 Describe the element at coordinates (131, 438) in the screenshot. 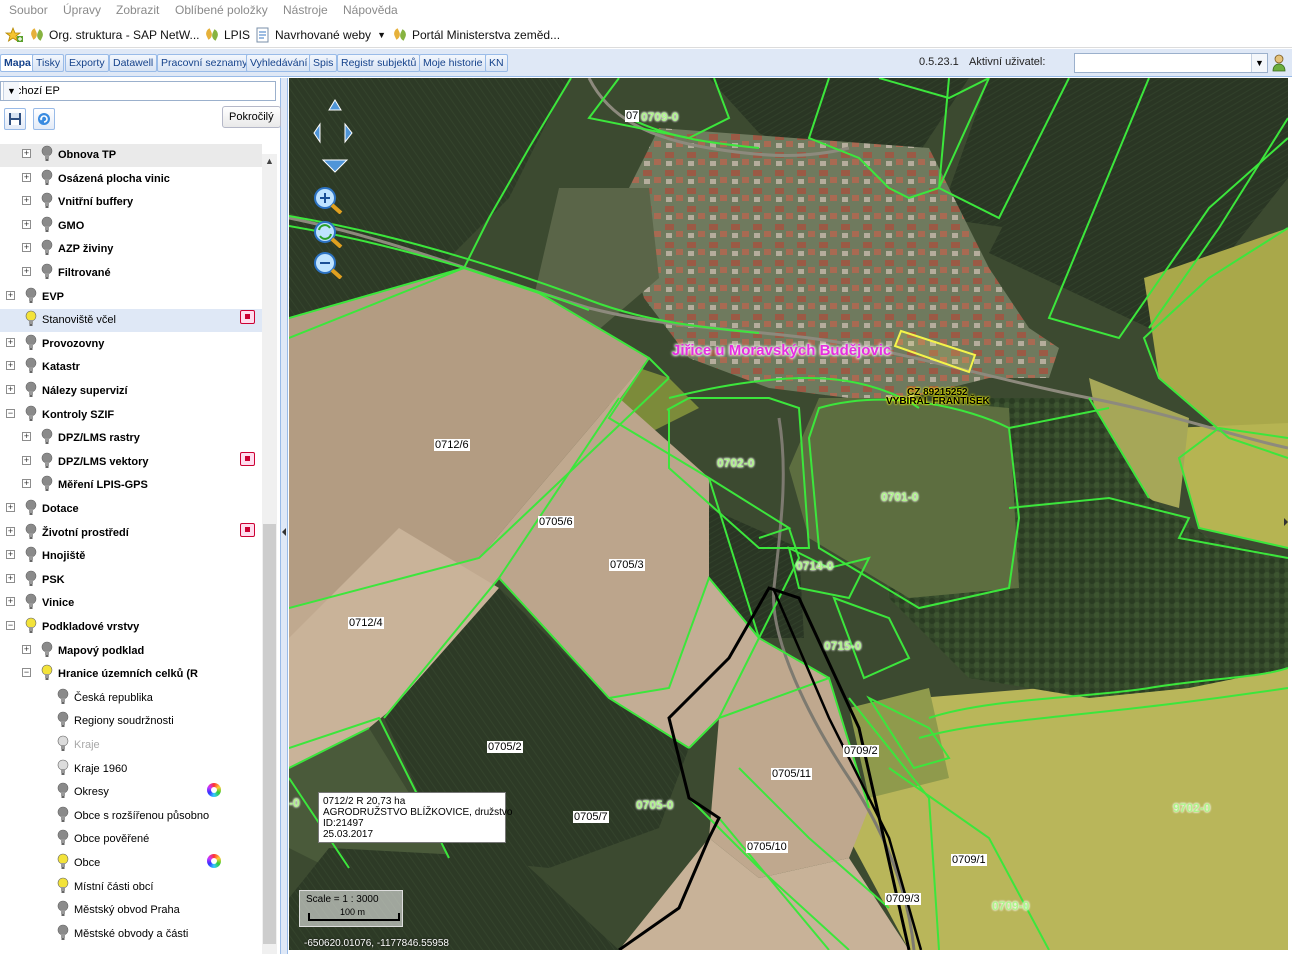

I see `layer-row: + DPZ/LMS rastry` at that location.